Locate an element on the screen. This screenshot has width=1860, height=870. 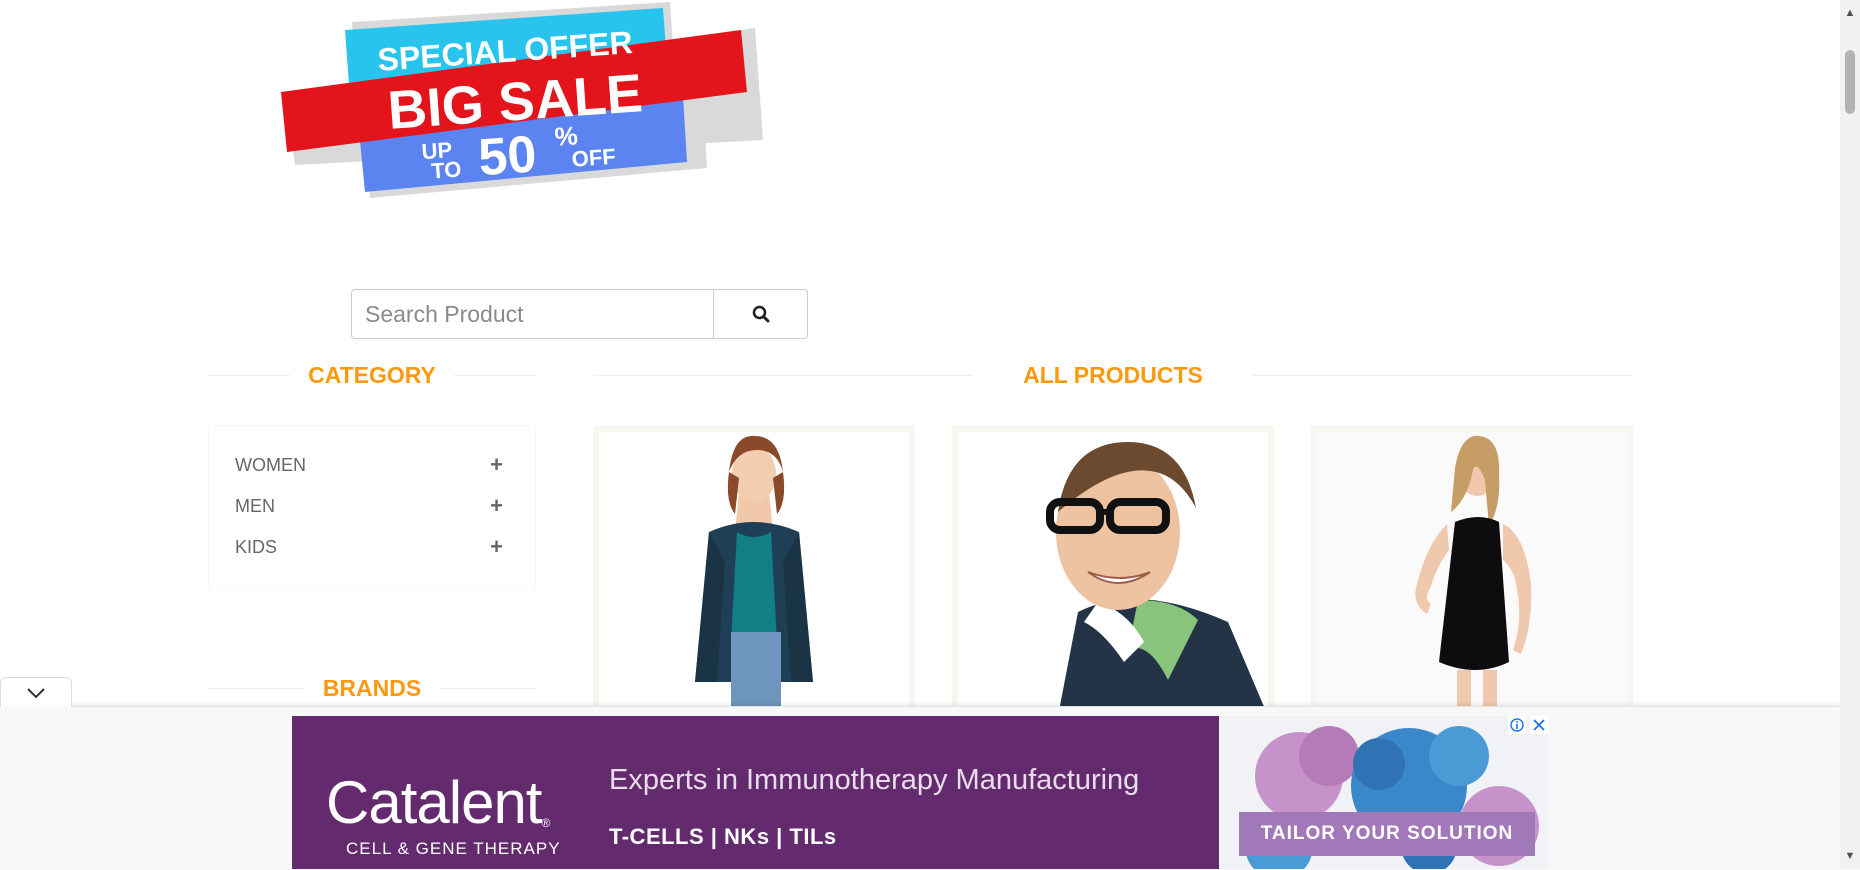
ad-collapse-button is located at coordinates (36, 692).